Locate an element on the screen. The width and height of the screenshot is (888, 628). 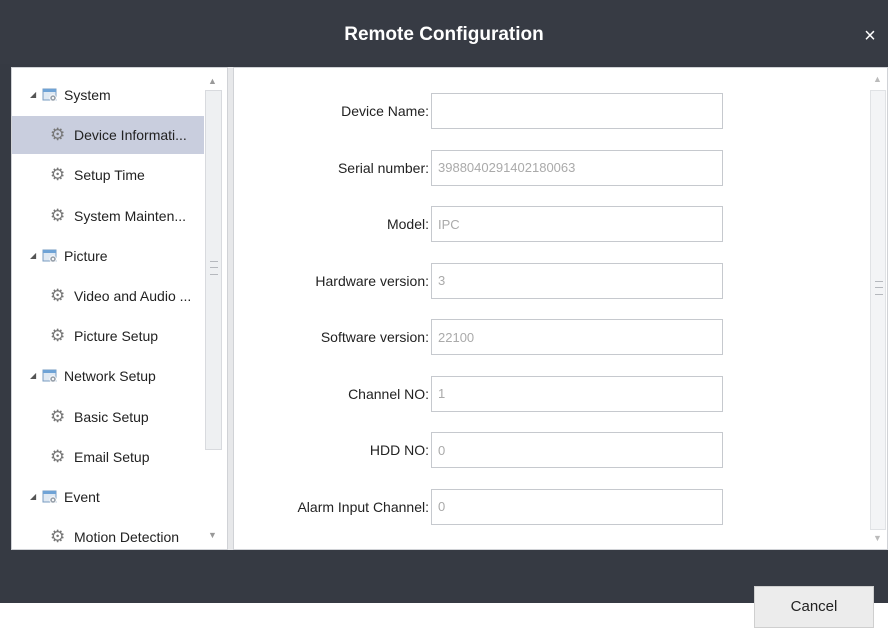
form-row: Alarm Input Channel: is located at coordinates (534, 506).